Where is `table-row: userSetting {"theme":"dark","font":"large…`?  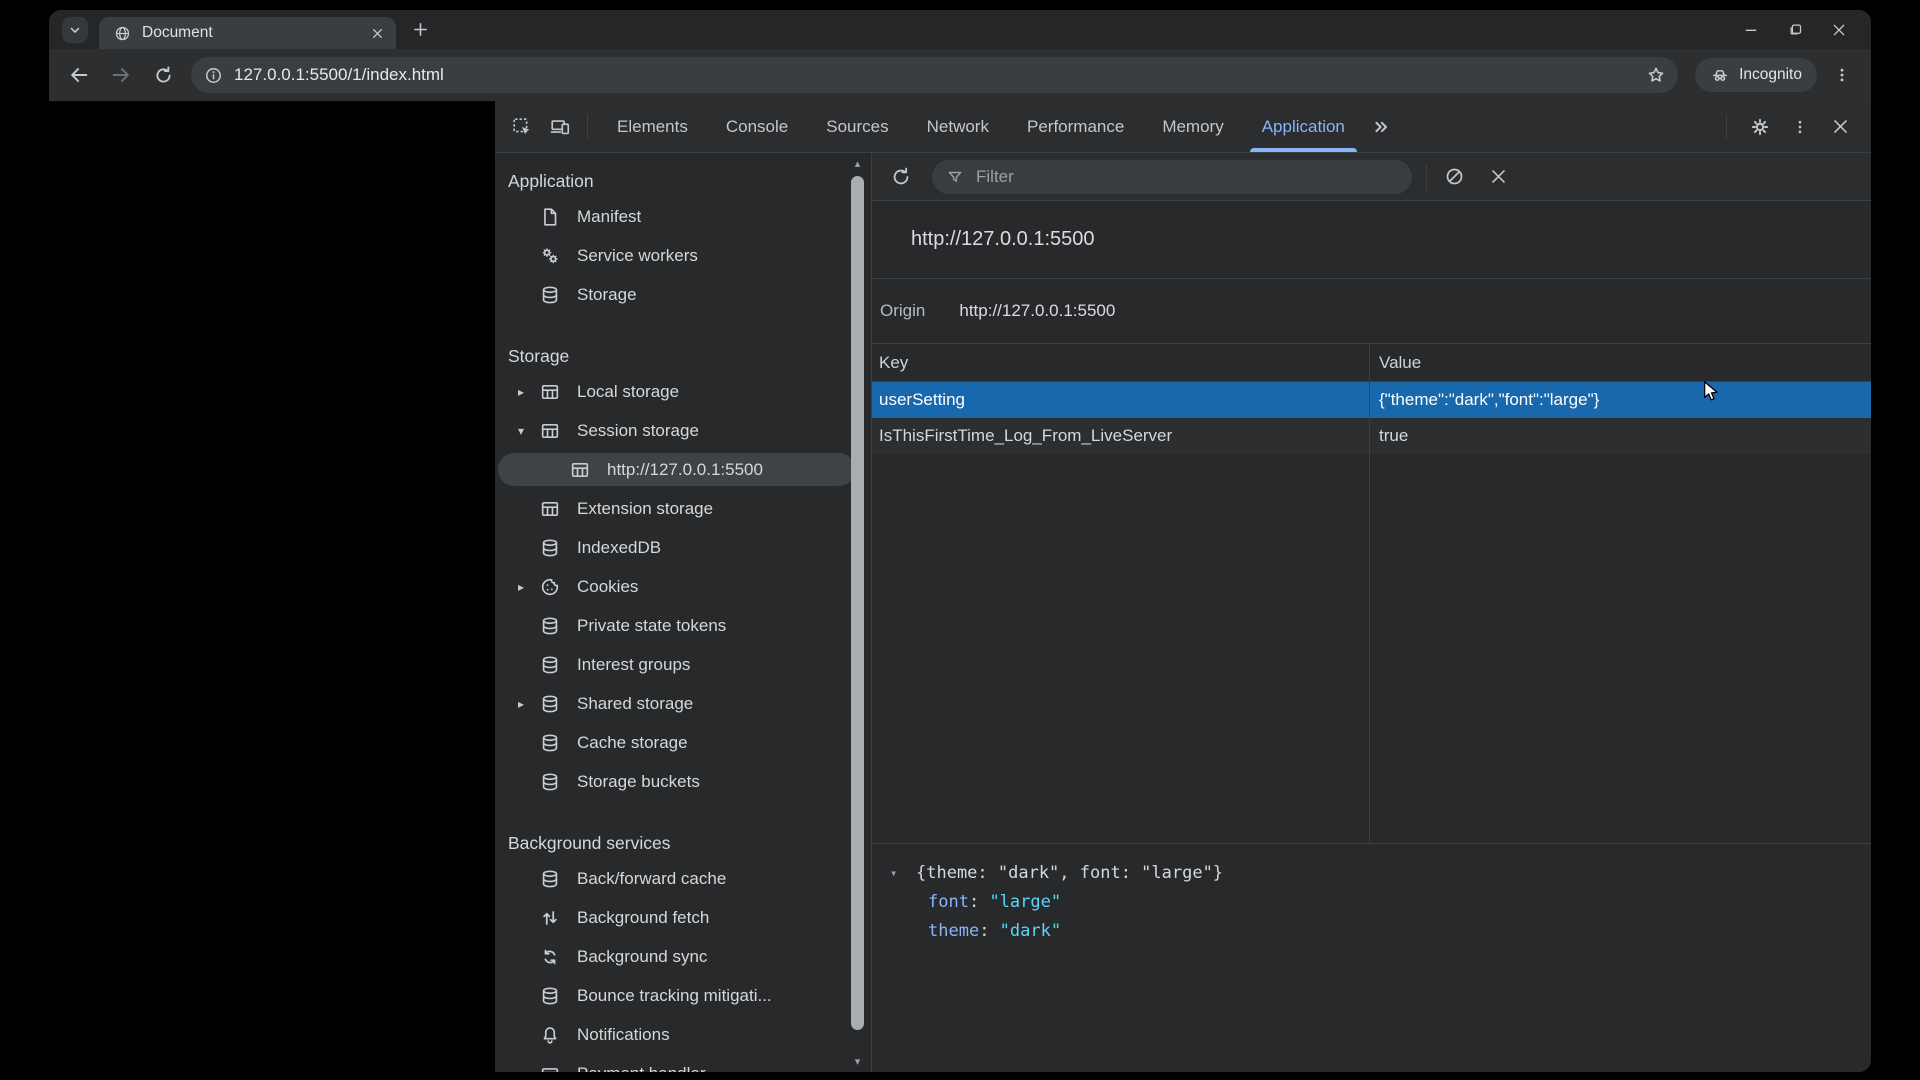
table-row: userSetting {"theme":"dark","font":"large… is located at coordinates (1371, 400).